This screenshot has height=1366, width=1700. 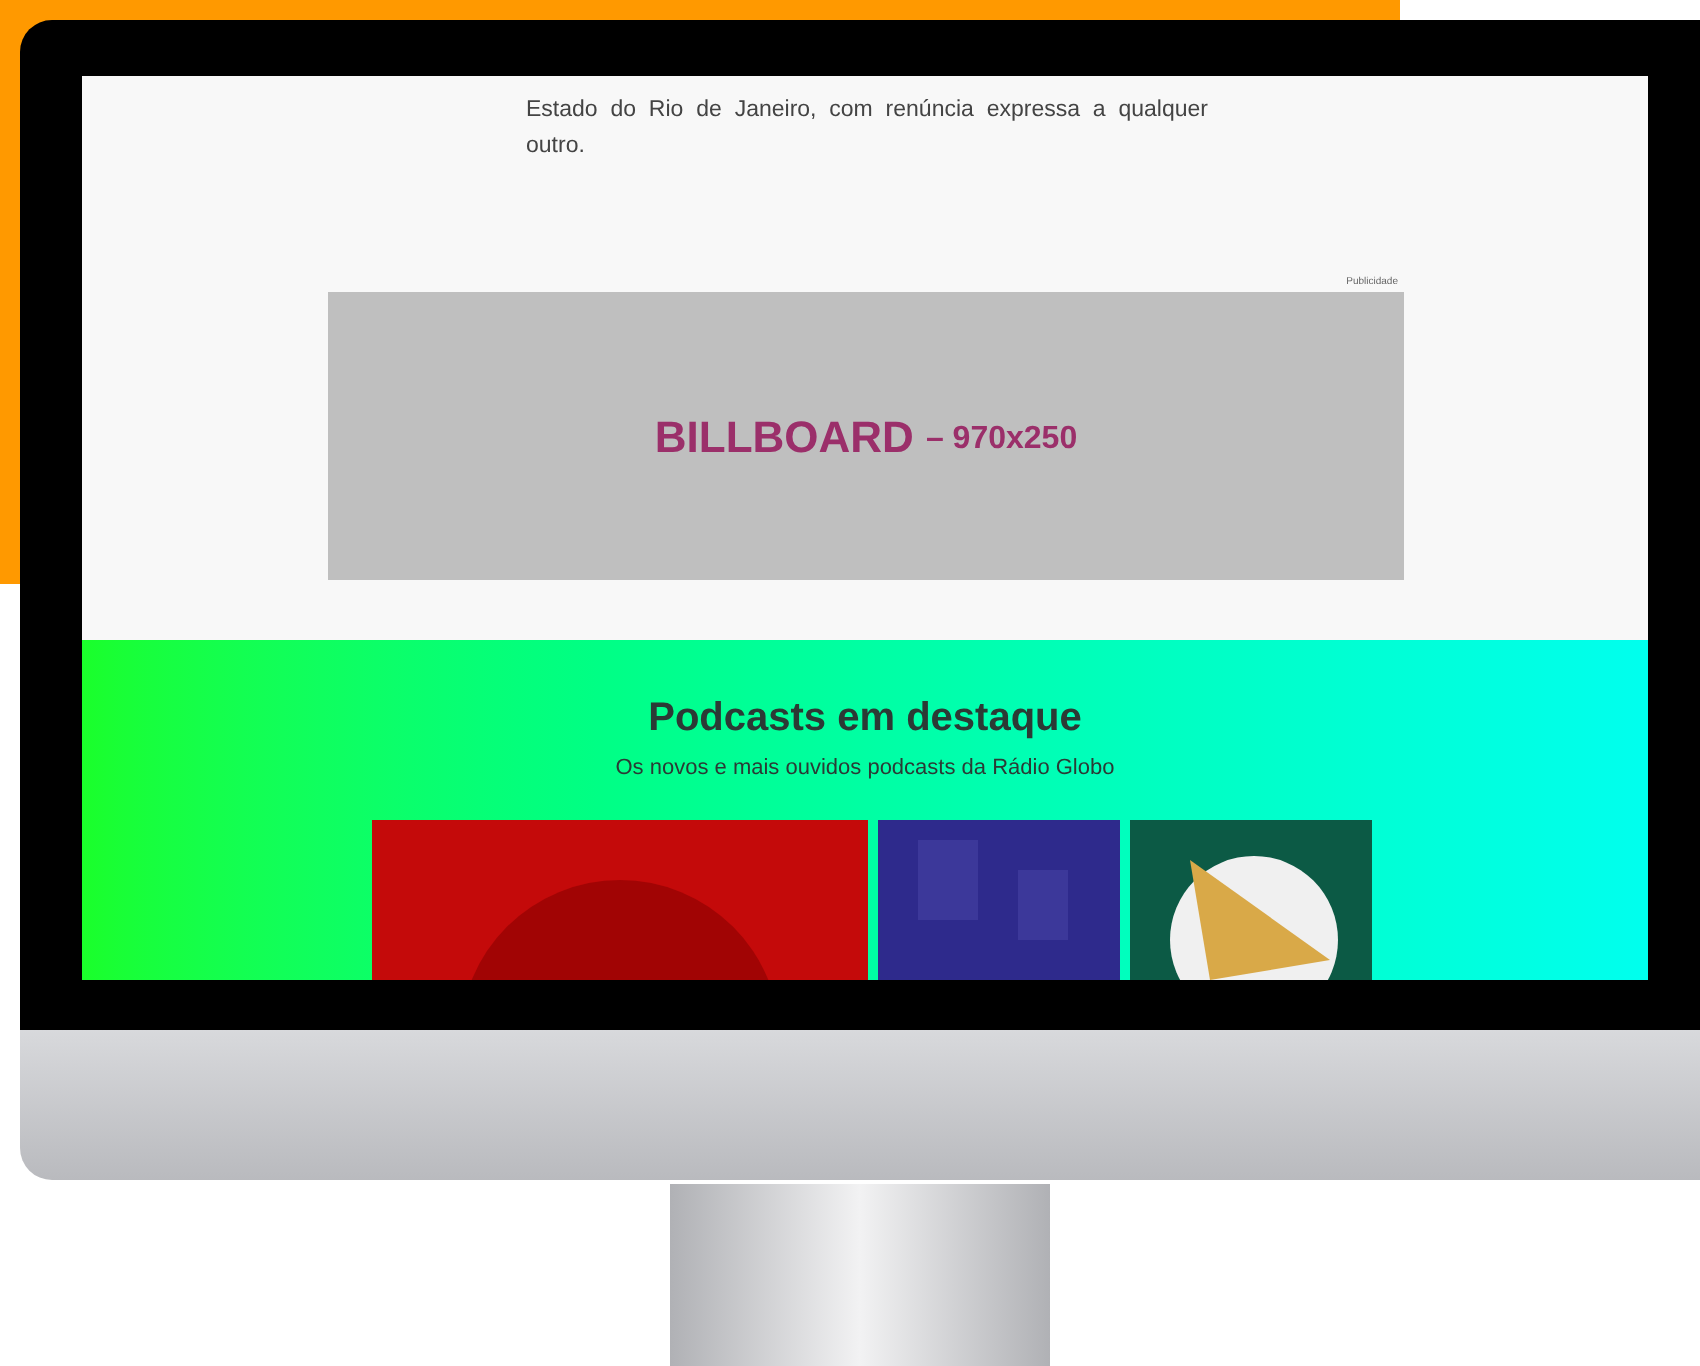 I want to click on article-paragraph: Estado do Rio de Janeiro, com renúncia expressa a qualquer outro., so click(x=867, y=129).